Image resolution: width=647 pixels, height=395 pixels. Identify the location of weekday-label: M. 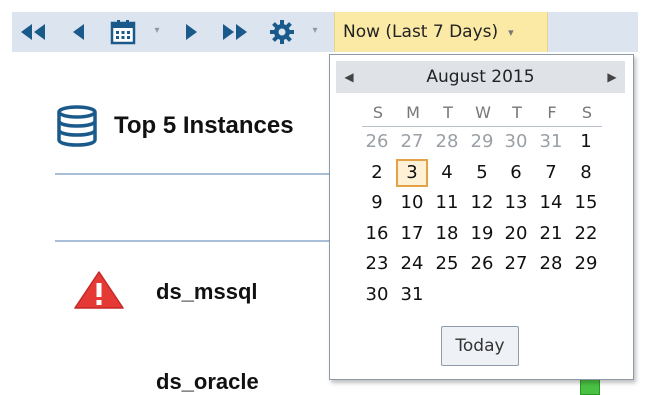
(413, 112).